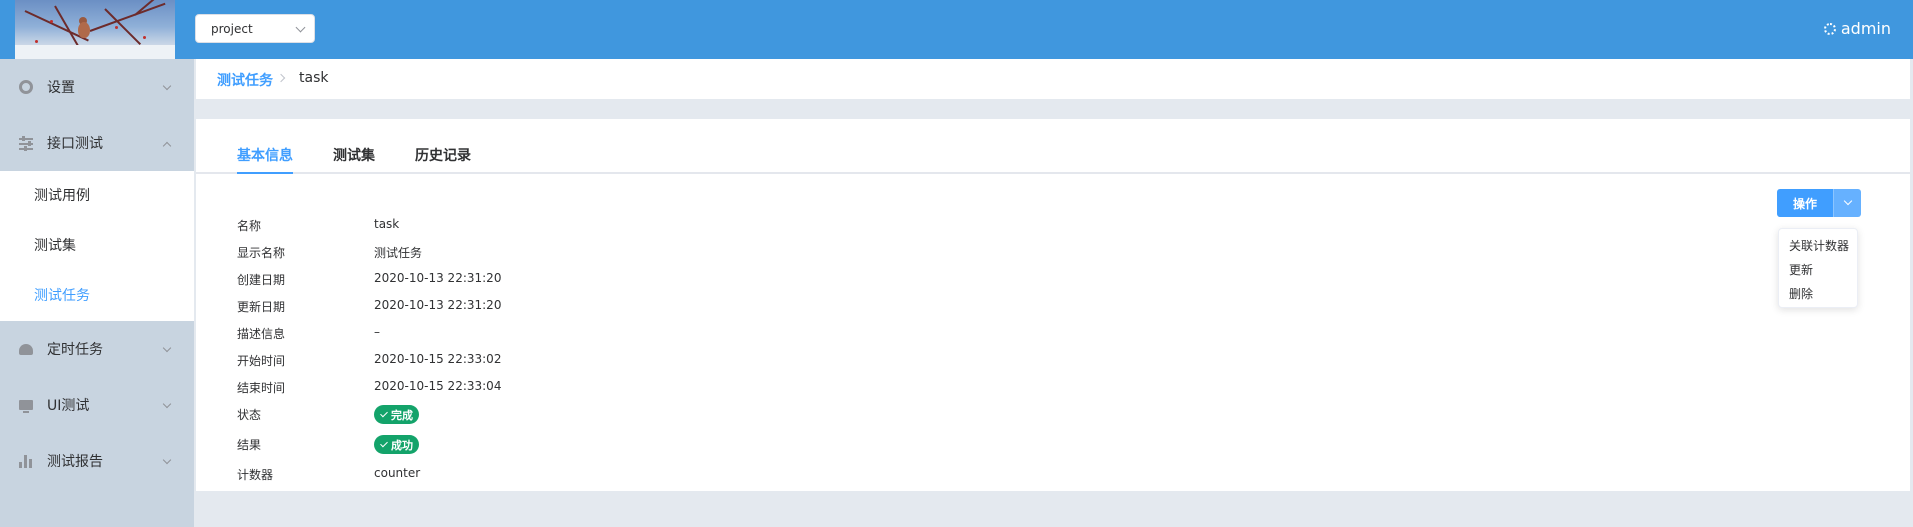  Describe the element at coordinates (26, 461) in the screenshot. I see `bar-chart-icon` at that location.